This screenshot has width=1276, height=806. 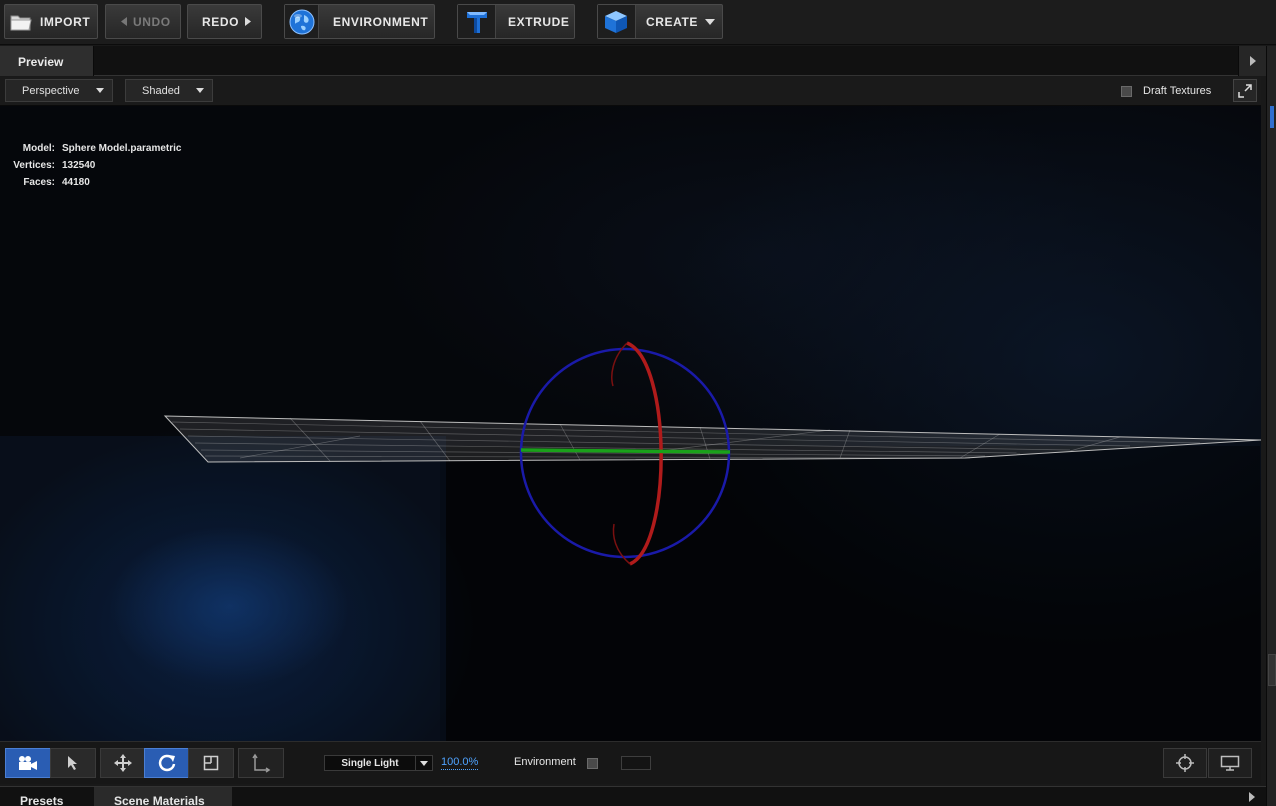 I want to click on render-mode-value: Shaded, so click(x=161, y=90).